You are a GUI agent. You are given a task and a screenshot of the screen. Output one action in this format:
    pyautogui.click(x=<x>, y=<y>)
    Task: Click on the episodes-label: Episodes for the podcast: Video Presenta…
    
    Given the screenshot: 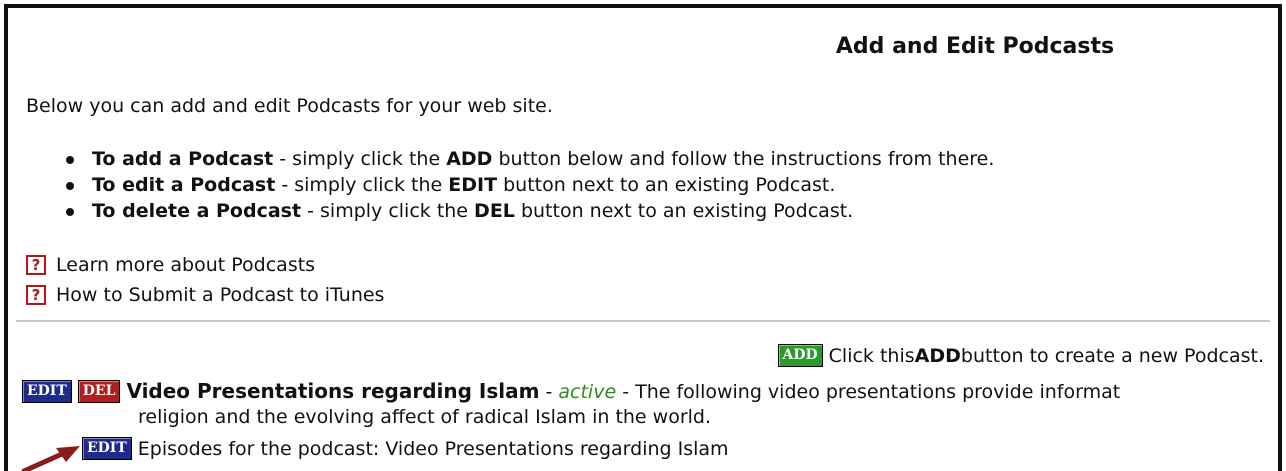 What is the action you would take?
    pyautogui.click(x=433, y=448)
    